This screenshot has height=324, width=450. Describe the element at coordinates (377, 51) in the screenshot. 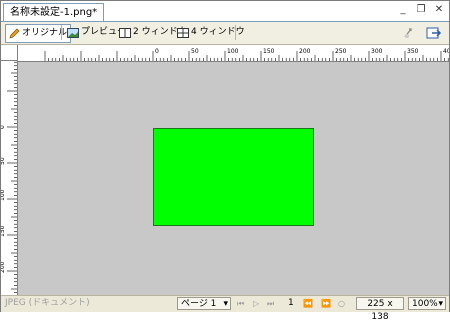

I see `ruler-label: 300` at that location.